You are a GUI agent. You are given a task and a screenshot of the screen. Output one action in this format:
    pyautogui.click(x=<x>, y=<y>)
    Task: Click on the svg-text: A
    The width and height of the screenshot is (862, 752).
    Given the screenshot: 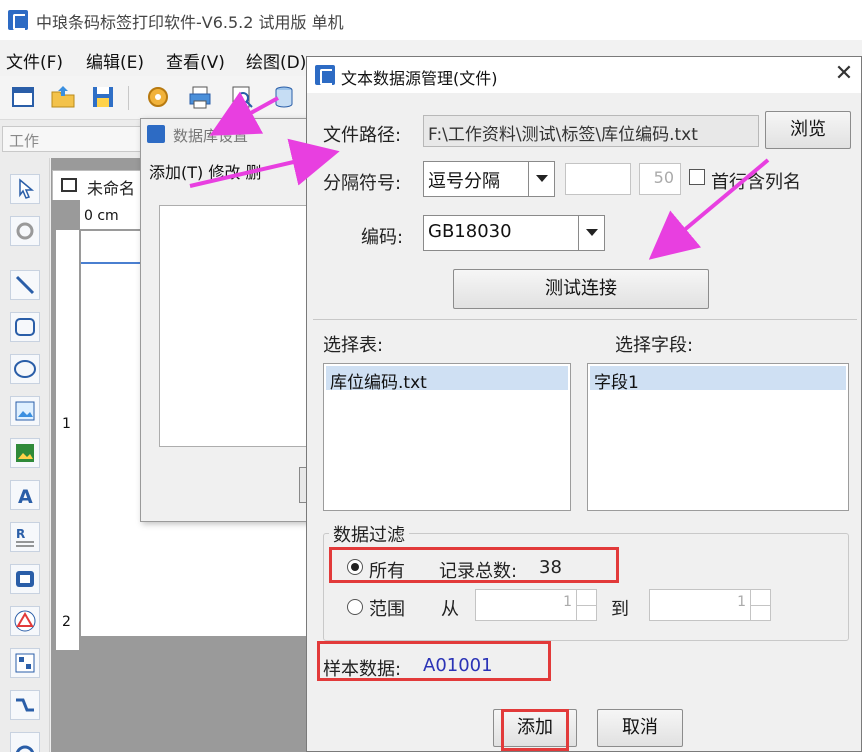 What is the action you would take?
    pyautogui.click(x=25, y=497)
    